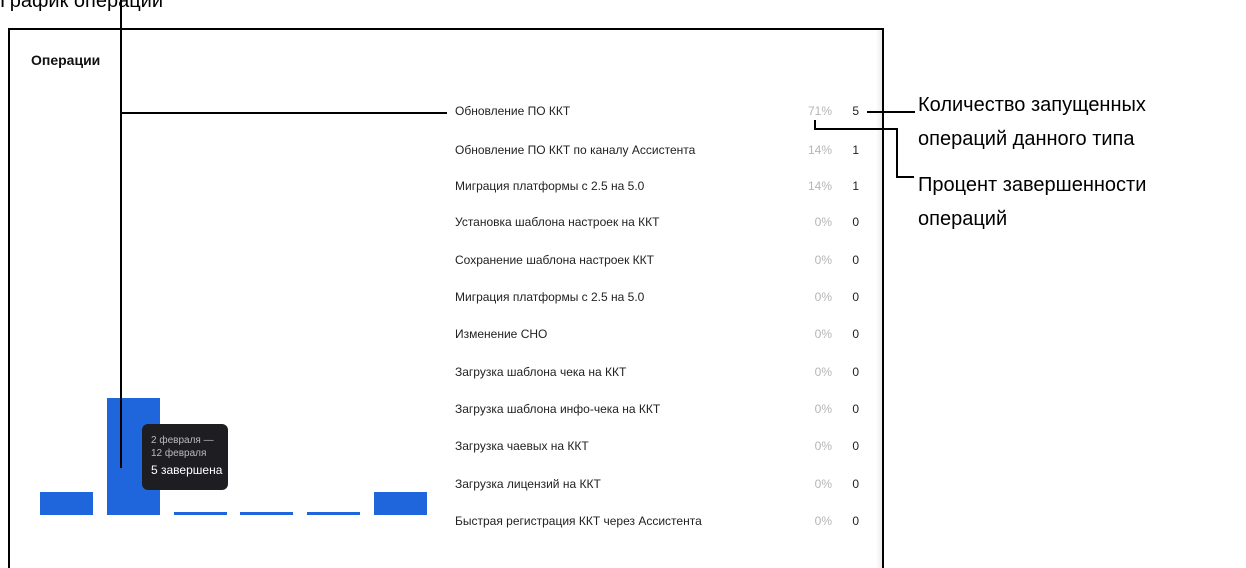  What do you see at coordinates (575, 150) in the screenshot?
I see `operation-label: Обновление ПО ККТ по каналу Ассистента` at bounding box center [575, 150].